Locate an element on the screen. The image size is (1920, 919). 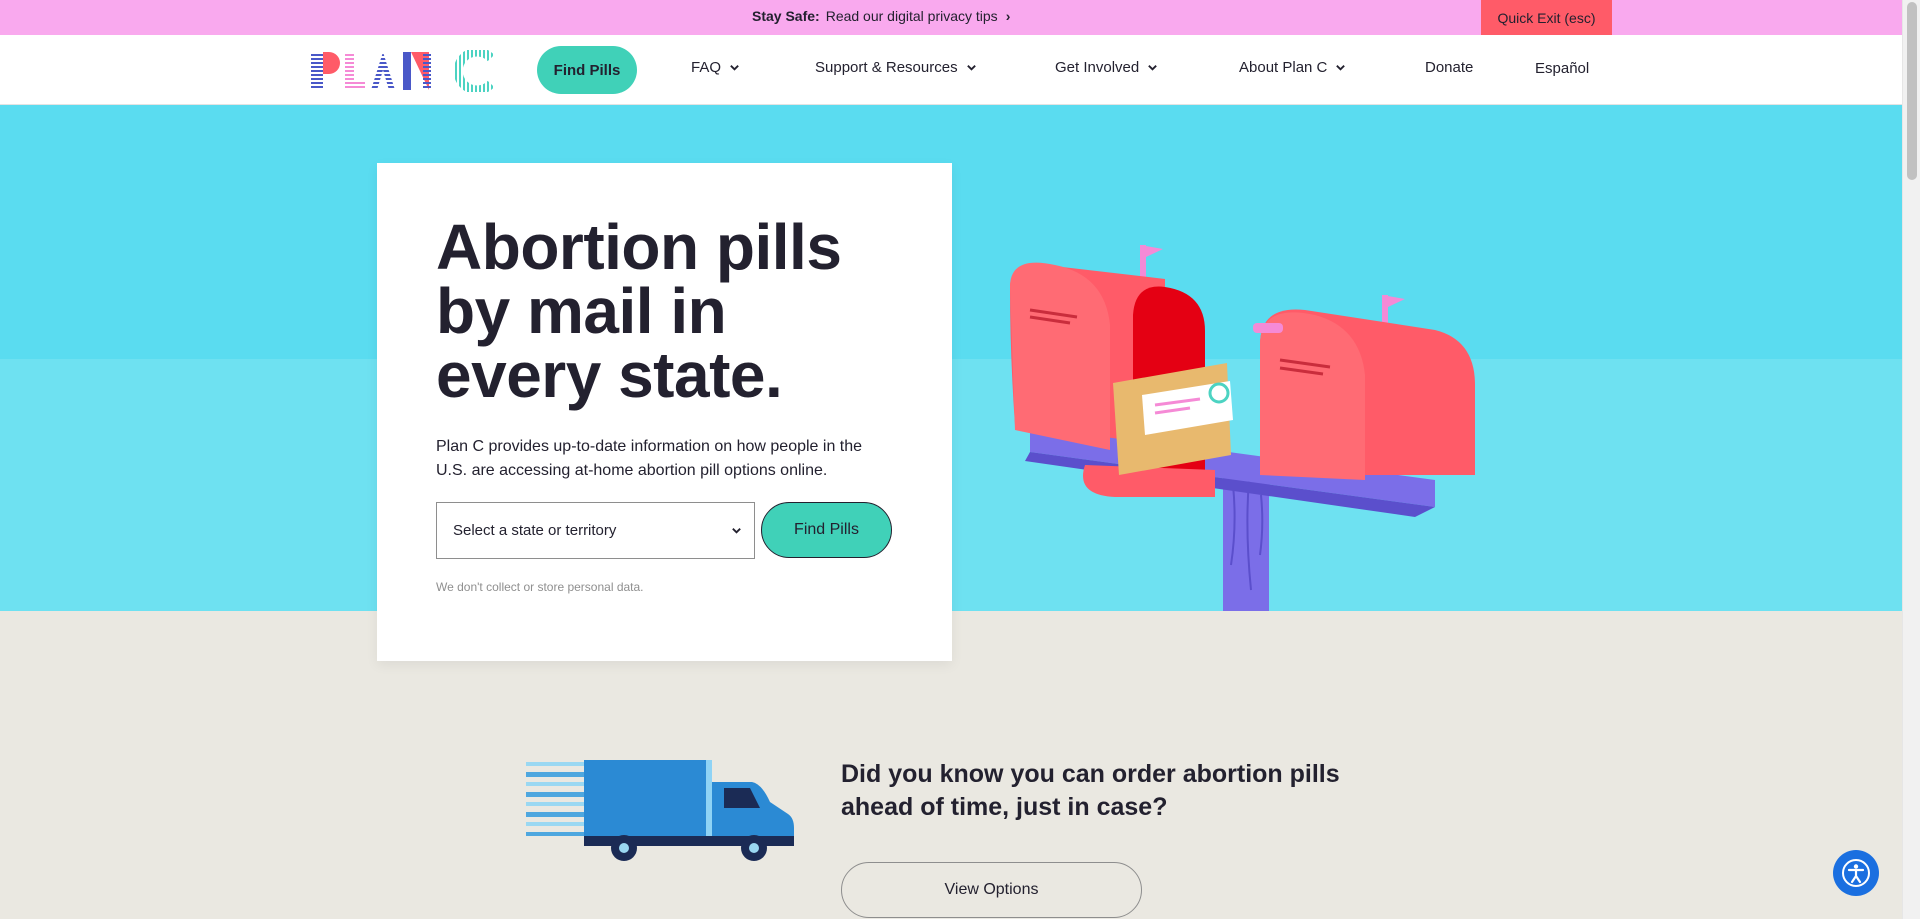
nav-language: Español is located at coordinates (1562, 68).